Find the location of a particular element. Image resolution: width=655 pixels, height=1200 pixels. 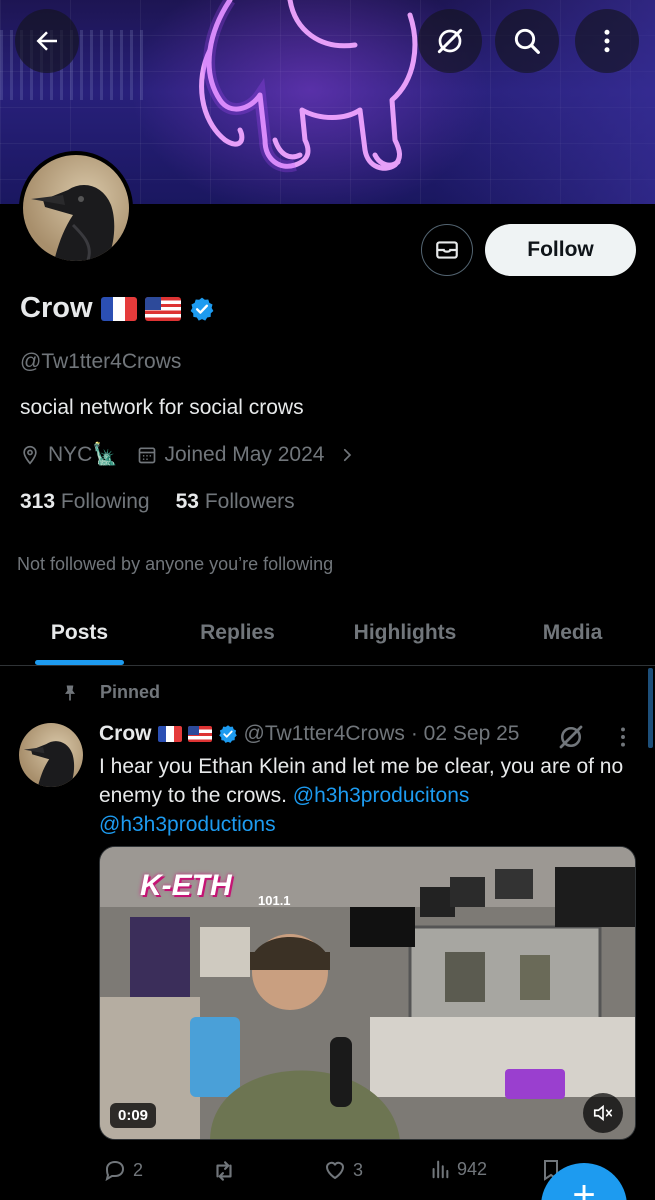

mute-button is located at coordinates (603, 1113).